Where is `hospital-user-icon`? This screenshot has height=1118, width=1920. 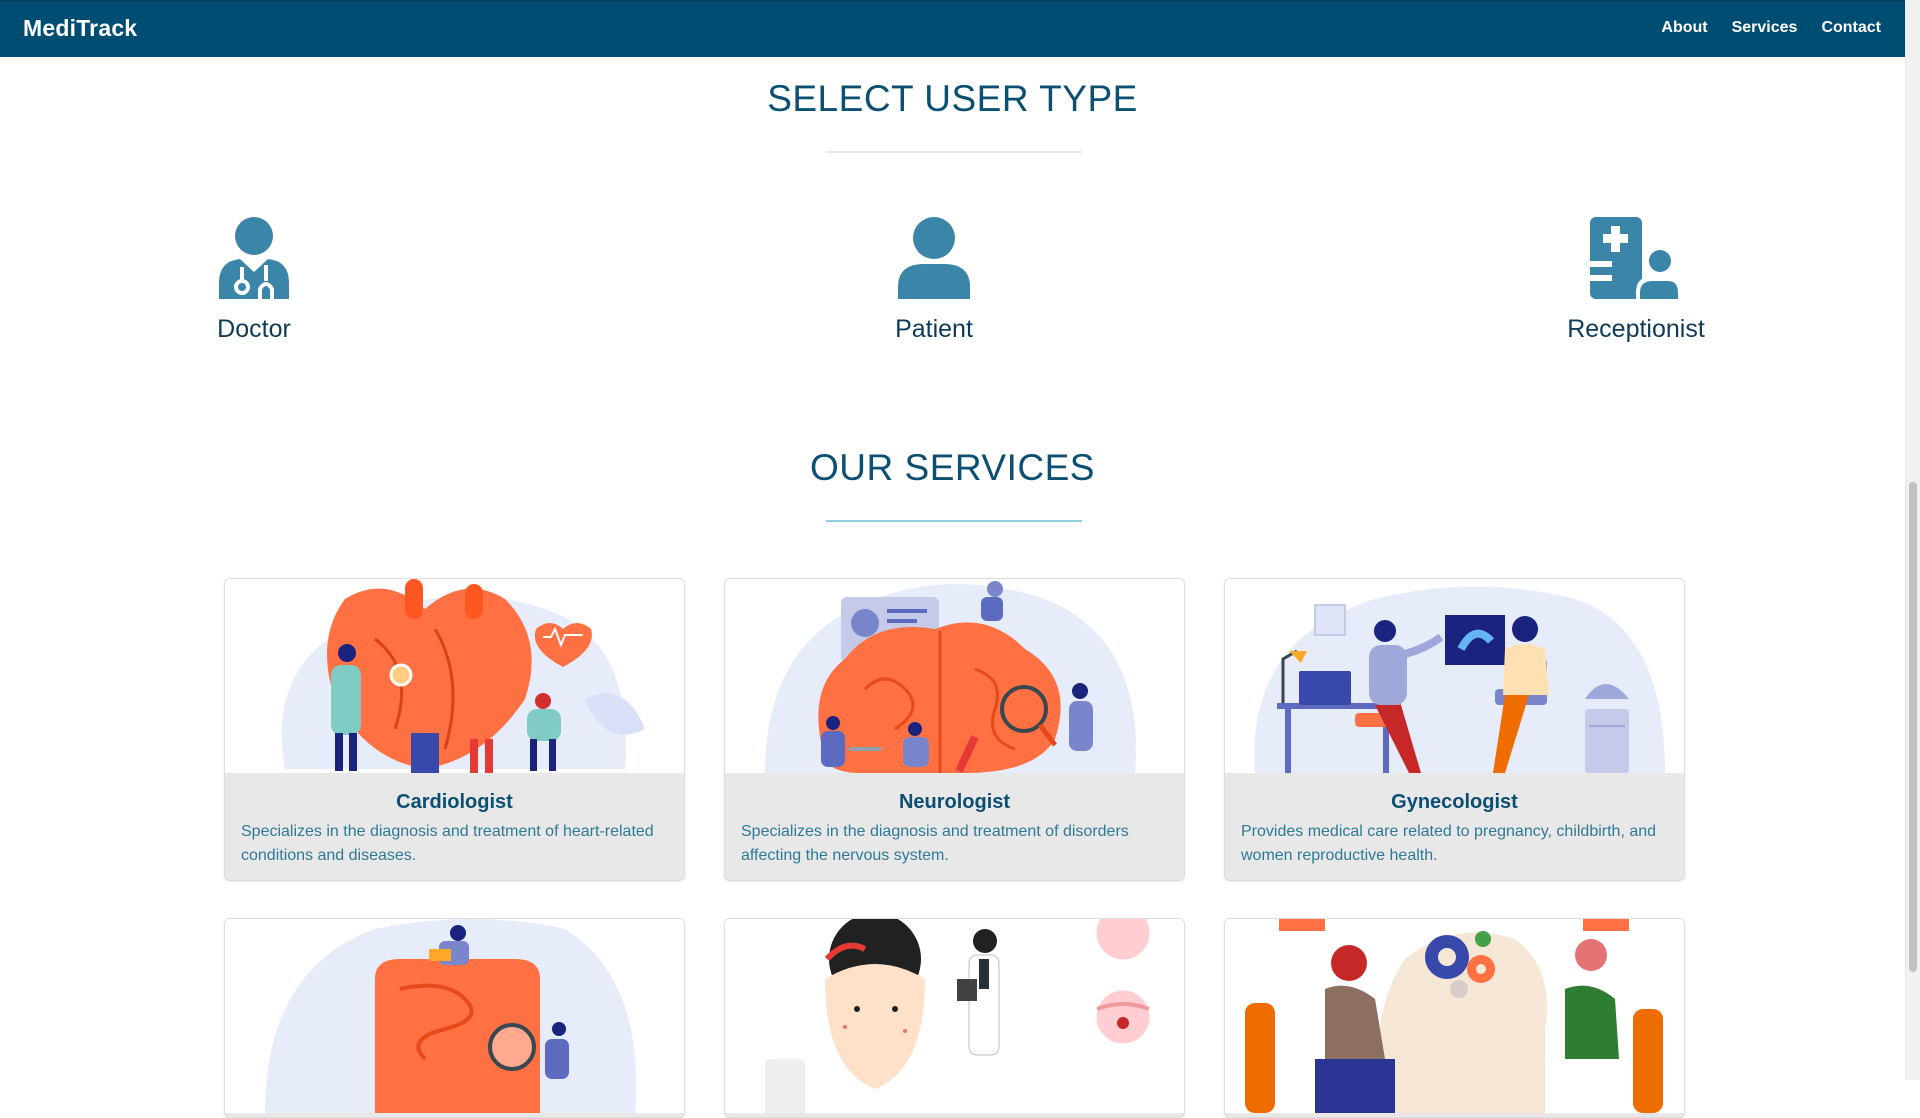 hospital-user-icon is located at coordinates (1636, 258).